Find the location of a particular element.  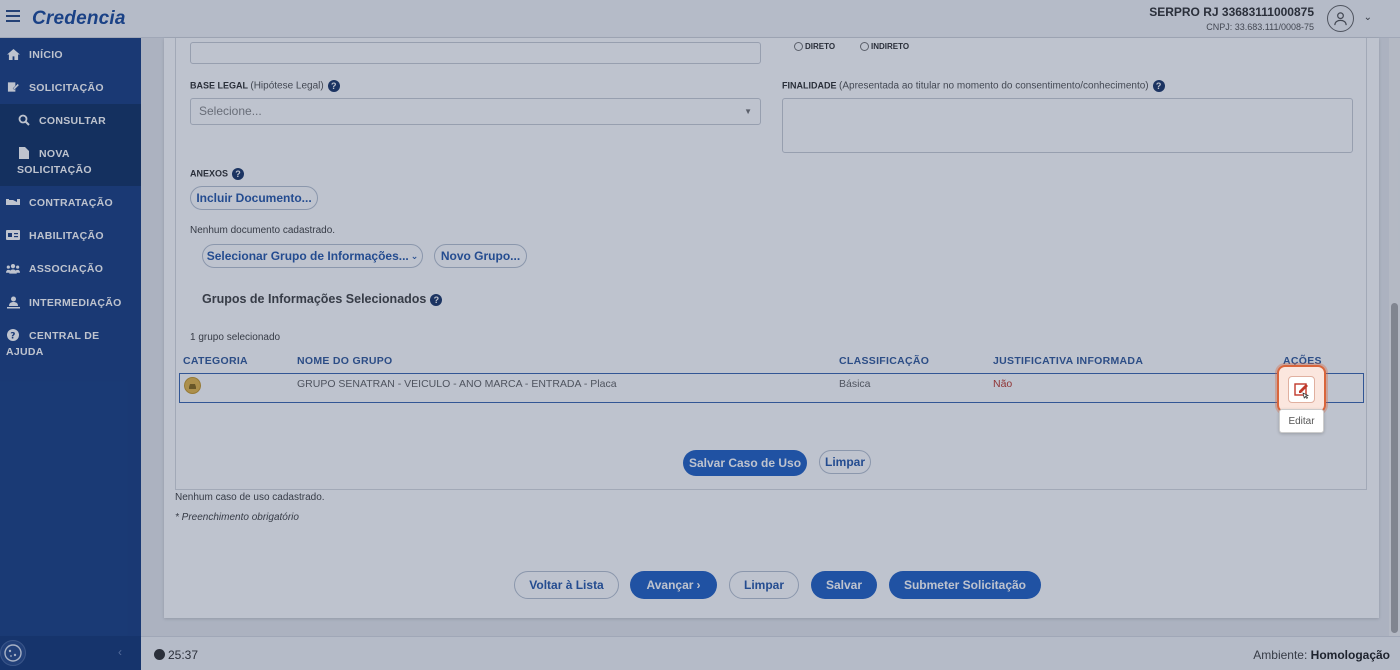

edit-document-icon is located at coordinates (13, 87).